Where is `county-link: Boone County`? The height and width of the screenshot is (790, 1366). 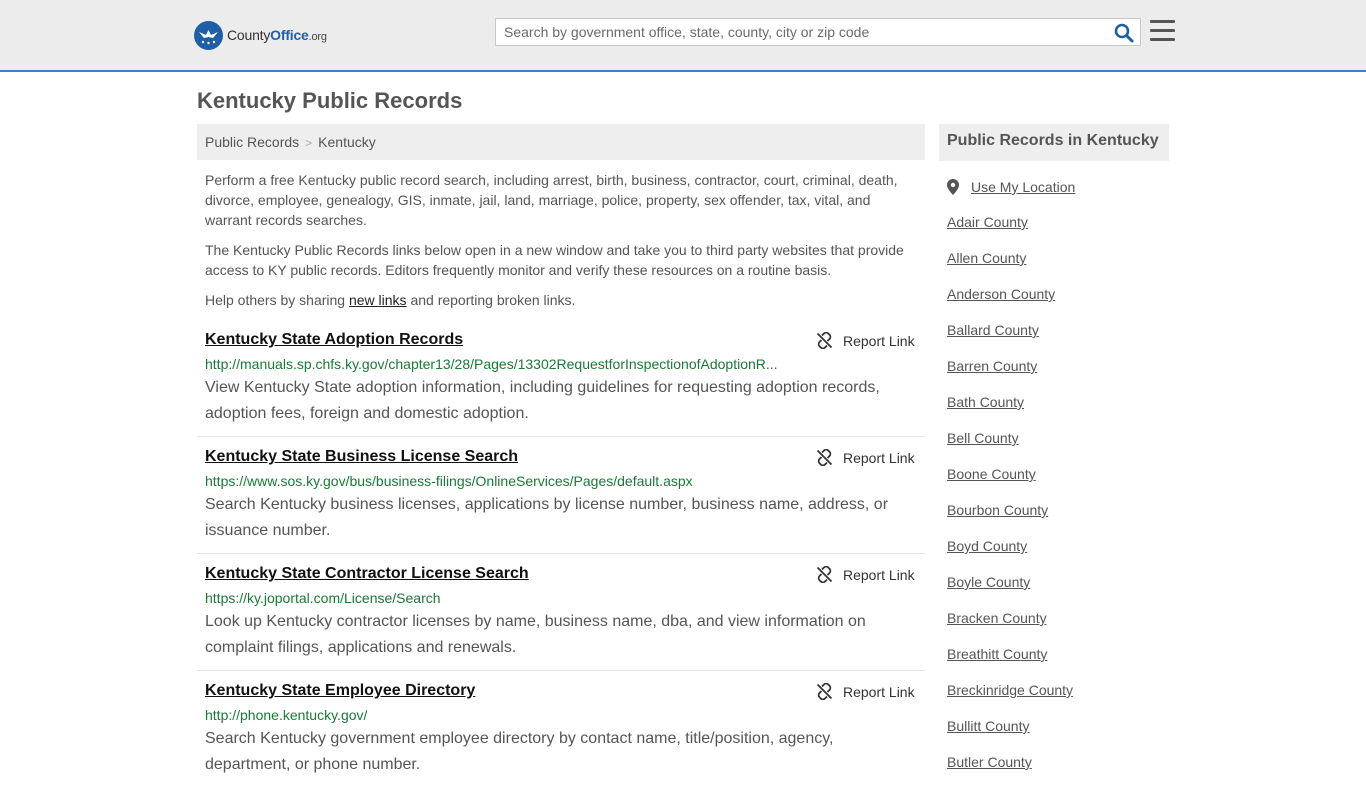
county-link: Boone County is located at coordinates (991, 474).